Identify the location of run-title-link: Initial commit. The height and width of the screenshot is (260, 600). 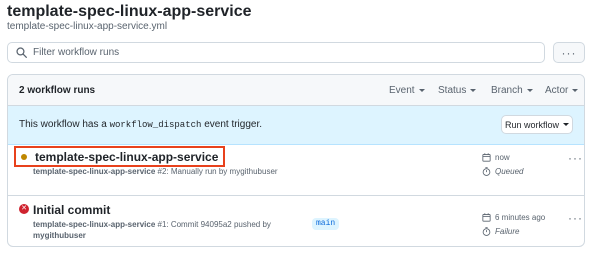
(71, 210).